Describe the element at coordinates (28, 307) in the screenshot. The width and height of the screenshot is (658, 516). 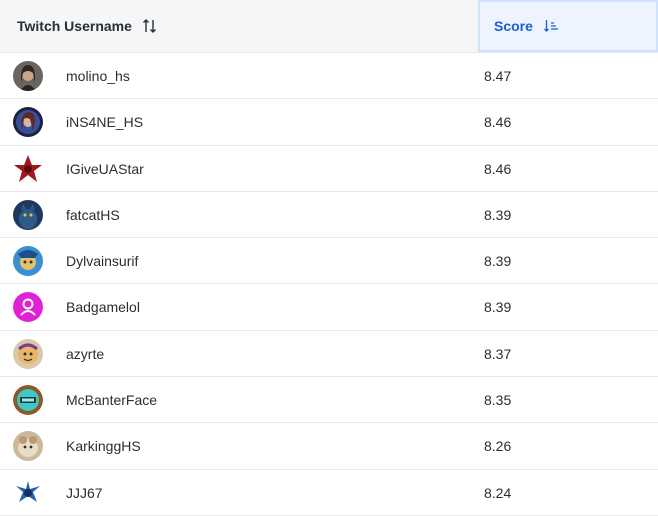
I see `default-user-avatar` at that location.